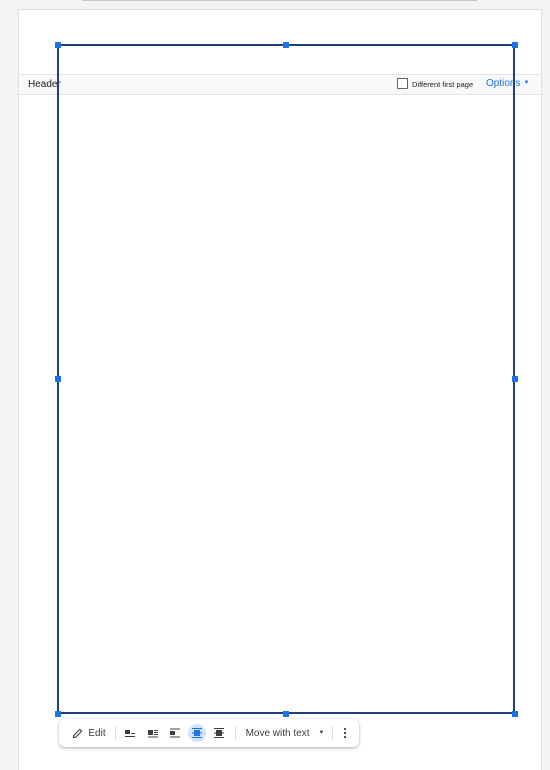  I want to click on active-highlight, so click(197, 733).